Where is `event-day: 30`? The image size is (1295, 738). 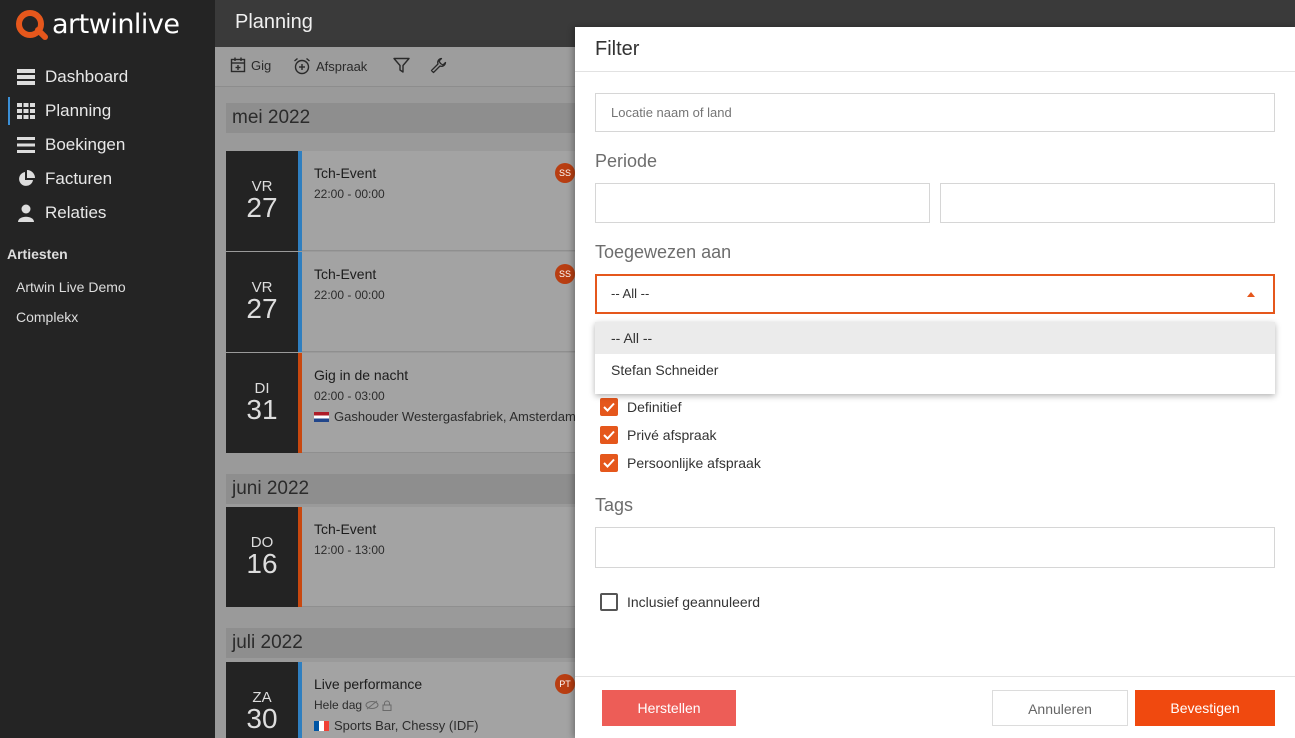 event-day: 30 is located at coordinates (262, 718).